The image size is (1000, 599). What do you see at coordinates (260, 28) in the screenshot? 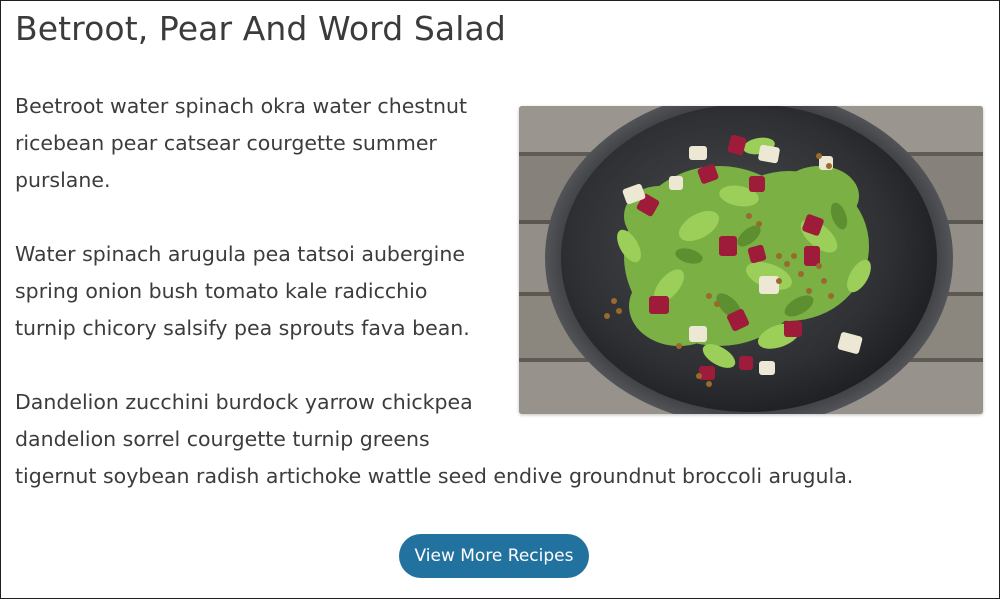
I see `page-title: Betroot, Pear And Word Salad` at bounding box center [260, 28].